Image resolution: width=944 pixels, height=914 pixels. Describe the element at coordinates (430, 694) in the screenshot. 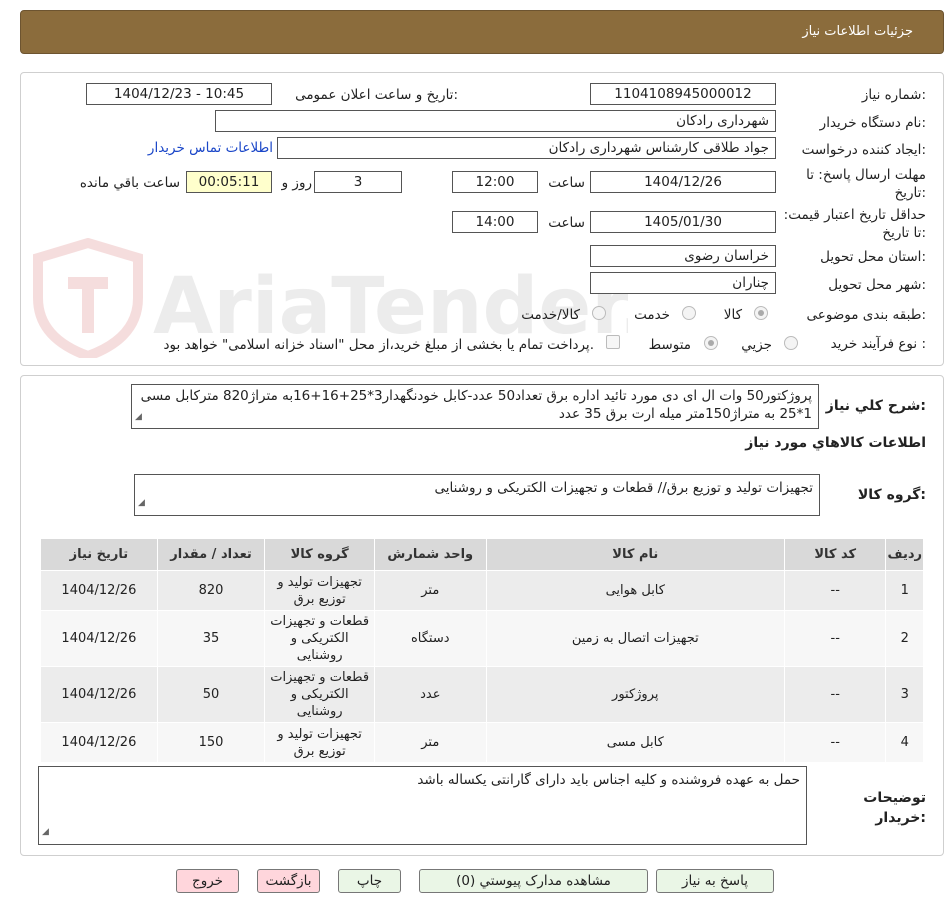

I see `row-unit: عدد` at that location.